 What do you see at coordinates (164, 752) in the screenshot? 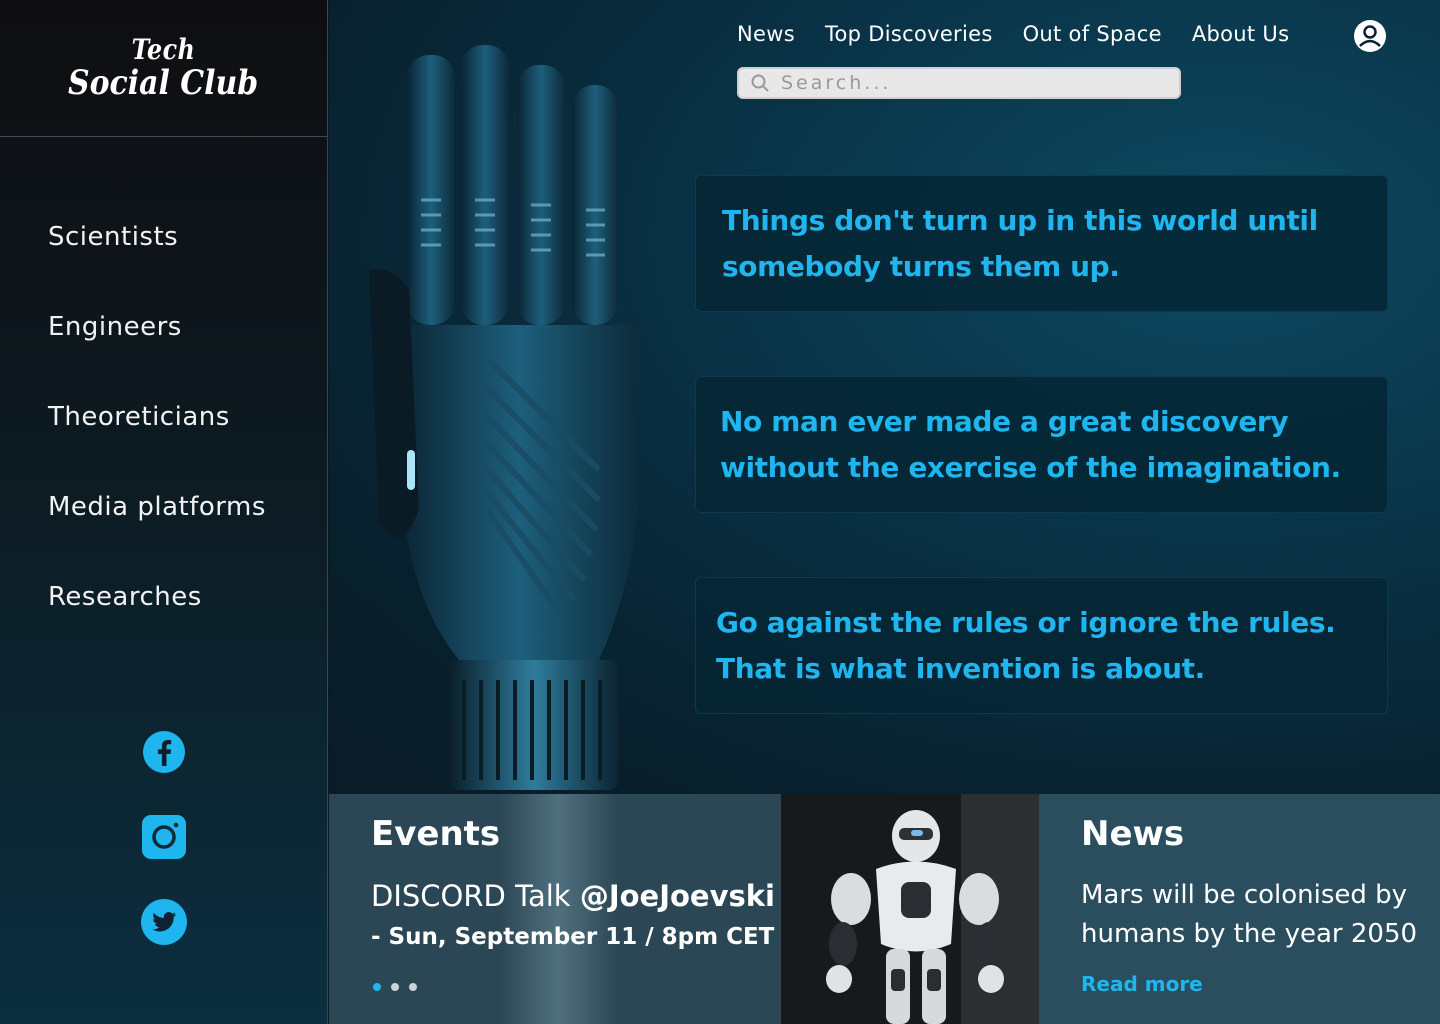
I see `facebook-icon` at bounding box center [164, 752].